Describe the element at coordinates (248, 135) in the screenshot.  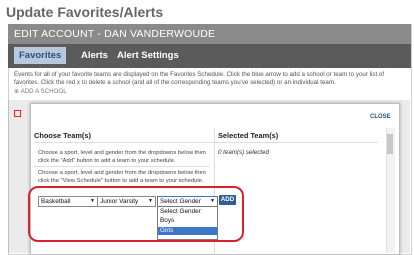
I see `selected-teams-header: Selected Team(s)` at that location.